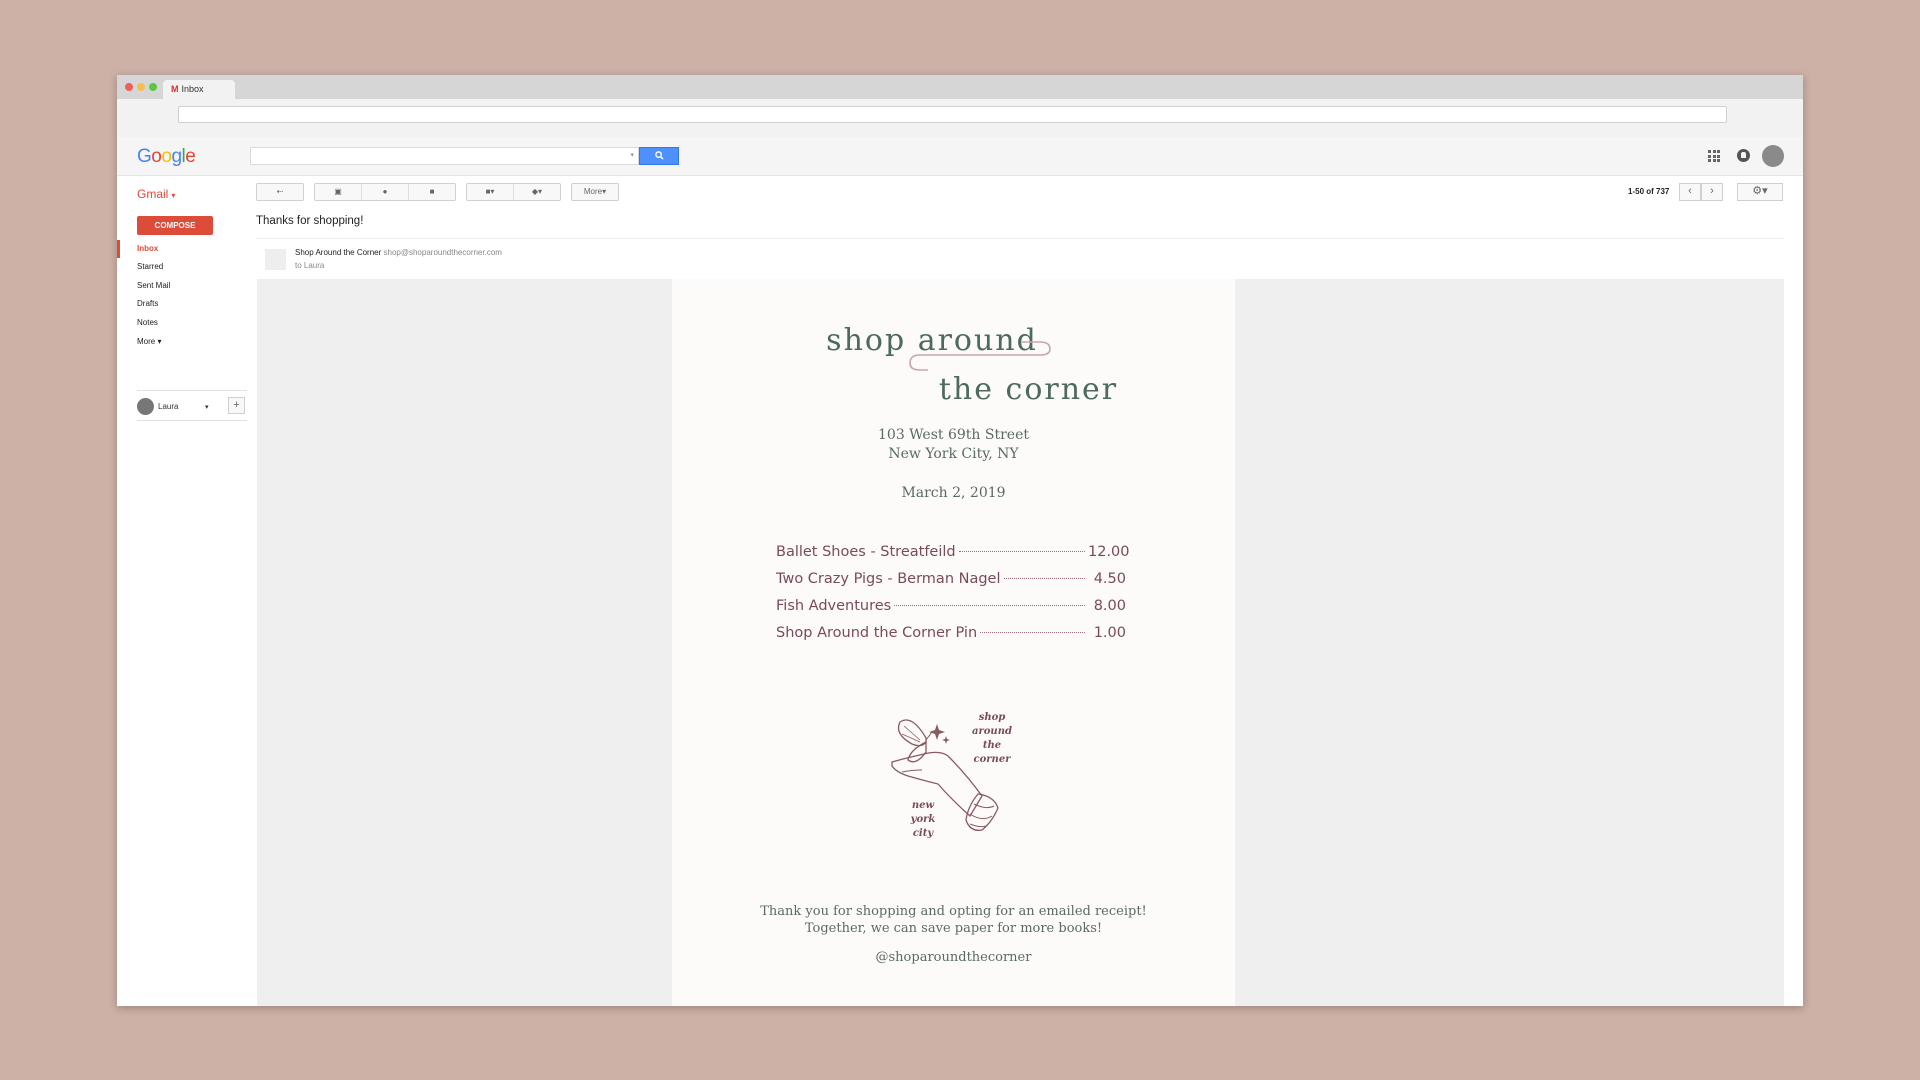  Describe the element at coordinates (190, 156) in the screenshot. I see `google-logo-letter: e` at that location.